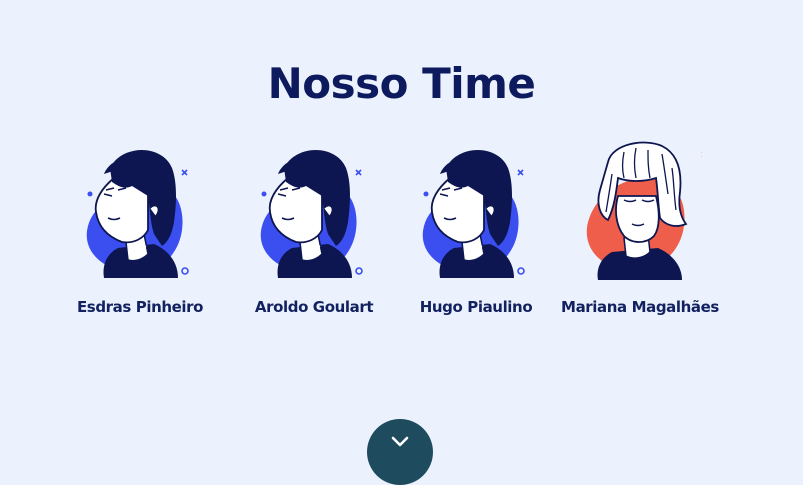 This screenshot has width=803, height=485. What do you see at coordinates (400, 452) in the screenshot?
I see `scroll-down-button` at bounding box center [400, 452].